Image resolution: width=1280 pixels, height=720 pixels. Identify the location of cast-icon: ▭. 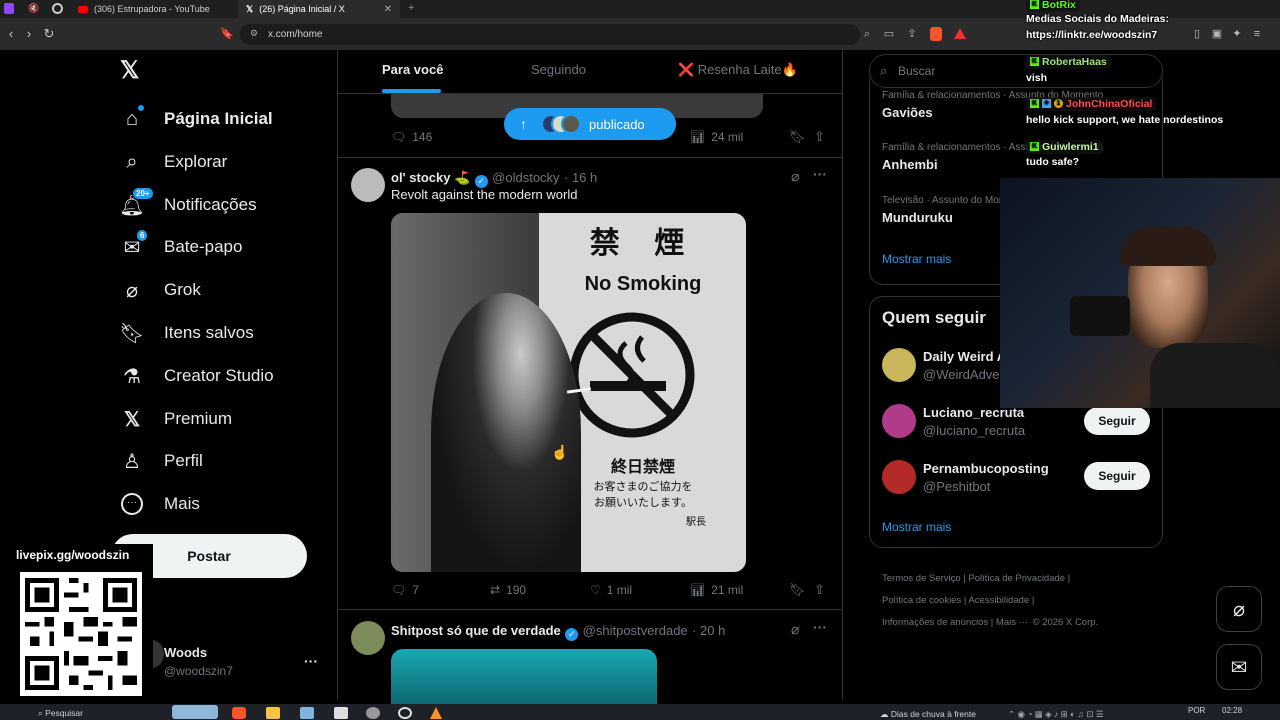
(889, 34).